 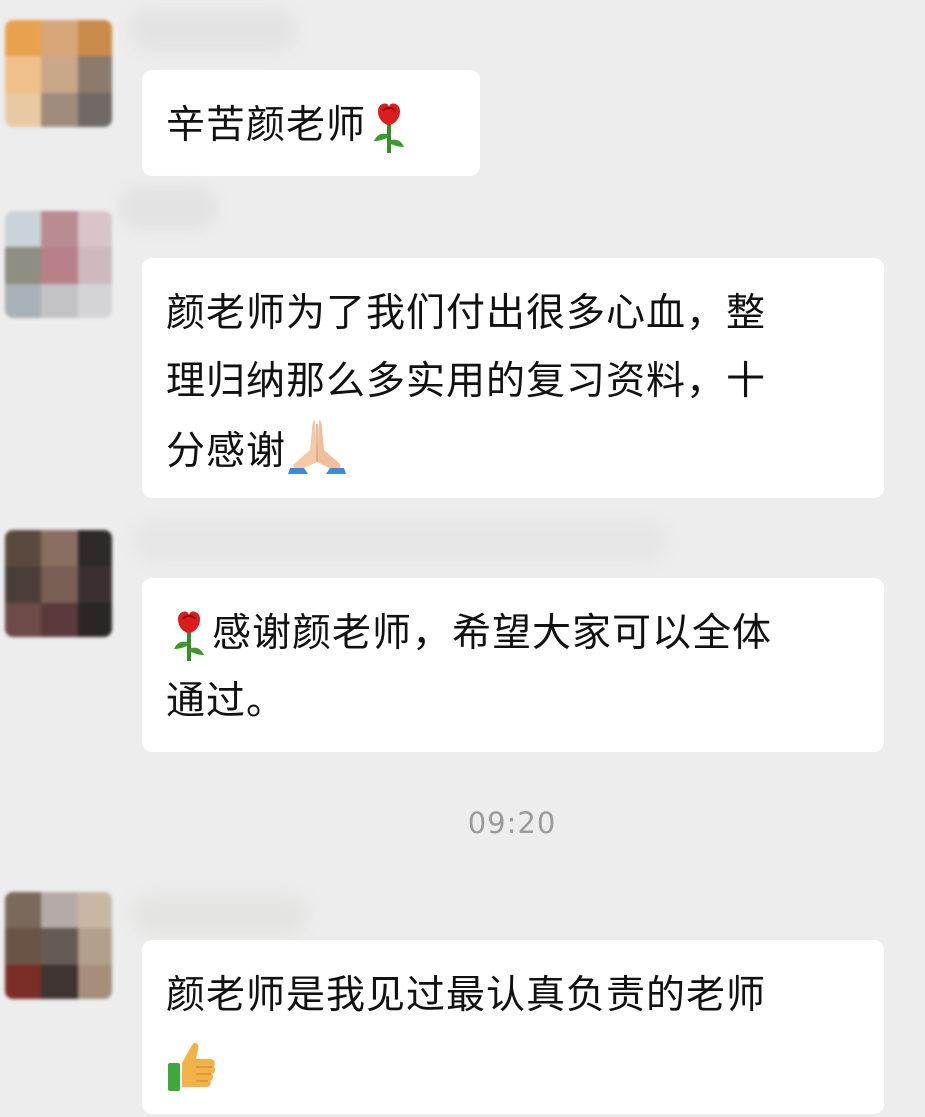 I want to click on thumbs-up-icon, so click(x=191, y=1066).